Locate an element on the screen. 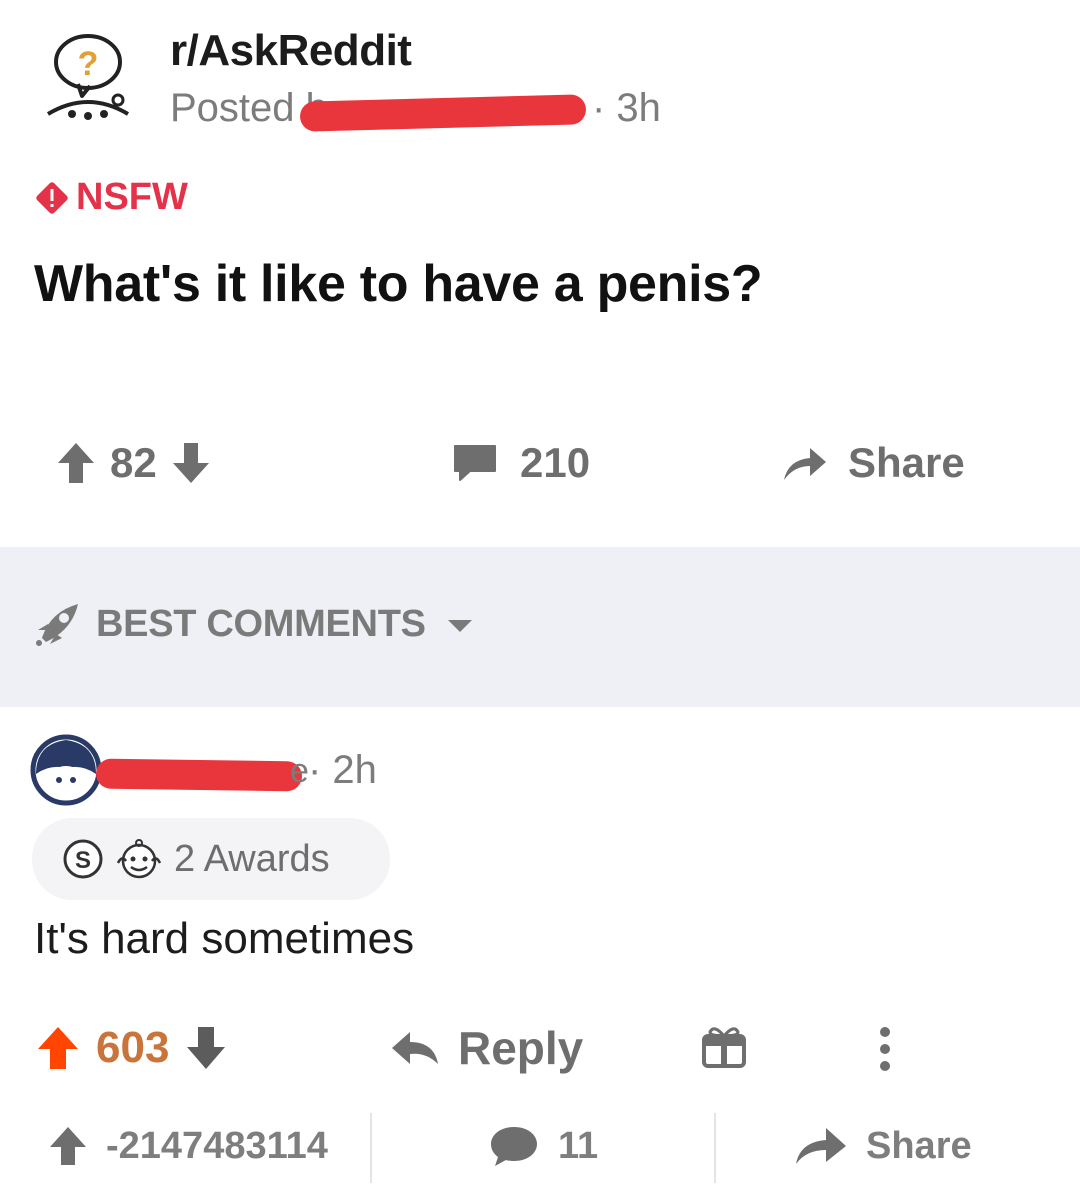  post-comments-button: 210 is located at coordinates (521, 463).